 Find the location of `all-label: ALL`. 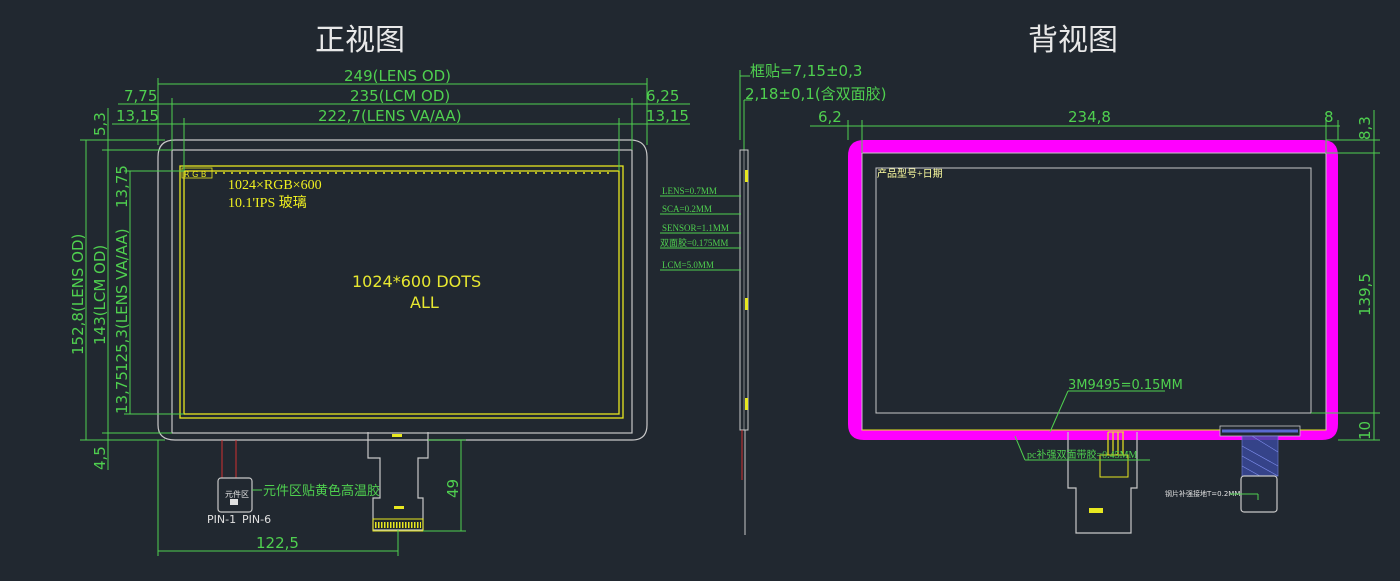

all-label: ALL is located at coordinates (424, 302).